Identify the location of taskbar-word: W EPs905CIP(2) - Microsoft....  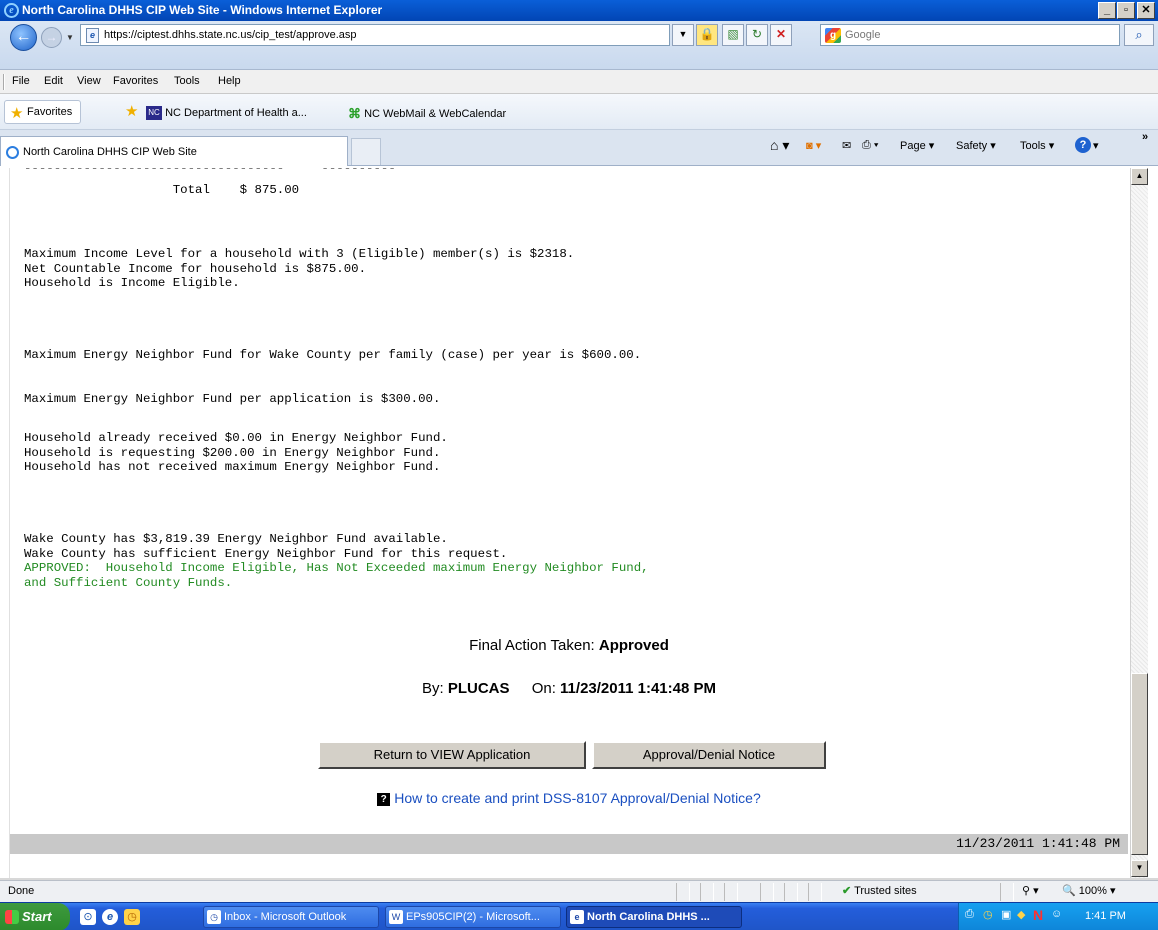
(473, 917).